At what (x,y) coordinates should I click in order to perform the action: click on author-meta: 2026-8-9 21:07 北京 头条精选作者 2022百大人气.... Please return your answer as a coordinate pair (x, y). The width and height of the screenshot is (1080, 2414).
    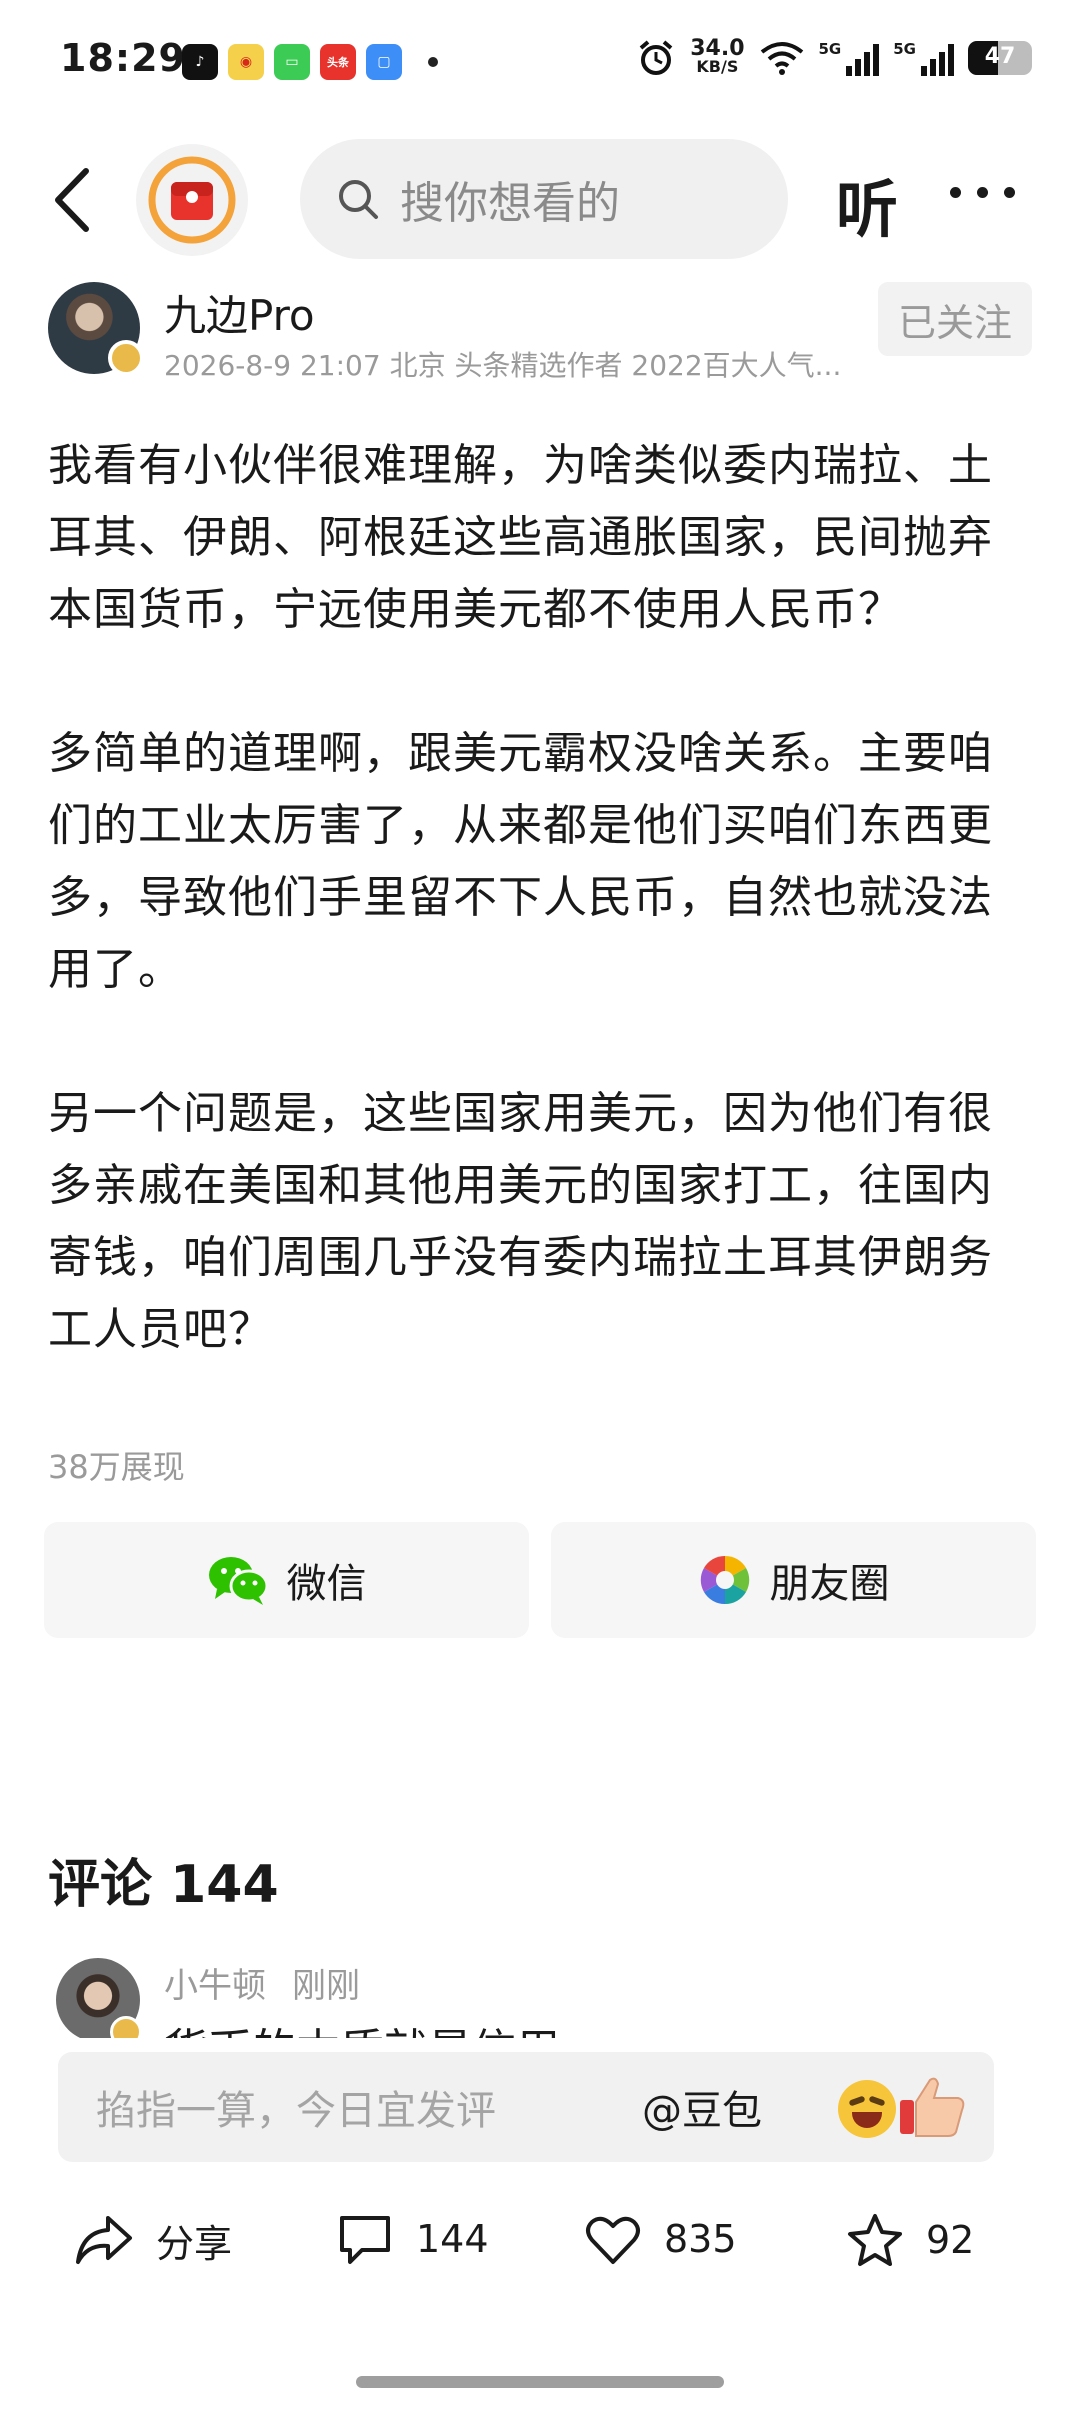
    Looking at the image, I should click on (503, 365).